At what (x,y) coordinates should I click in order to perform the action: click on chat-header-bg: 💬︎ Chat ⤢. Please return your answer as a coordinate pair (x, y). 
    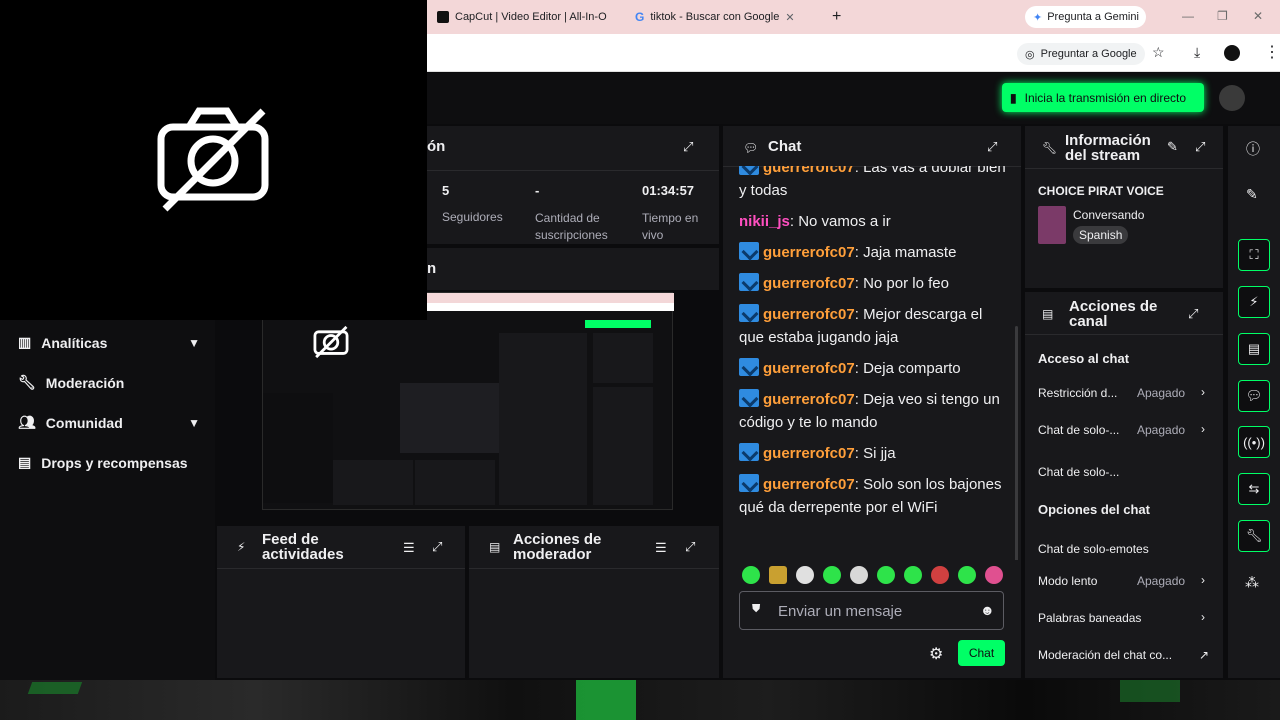
    Looking at the image, I should click on (872, 146).